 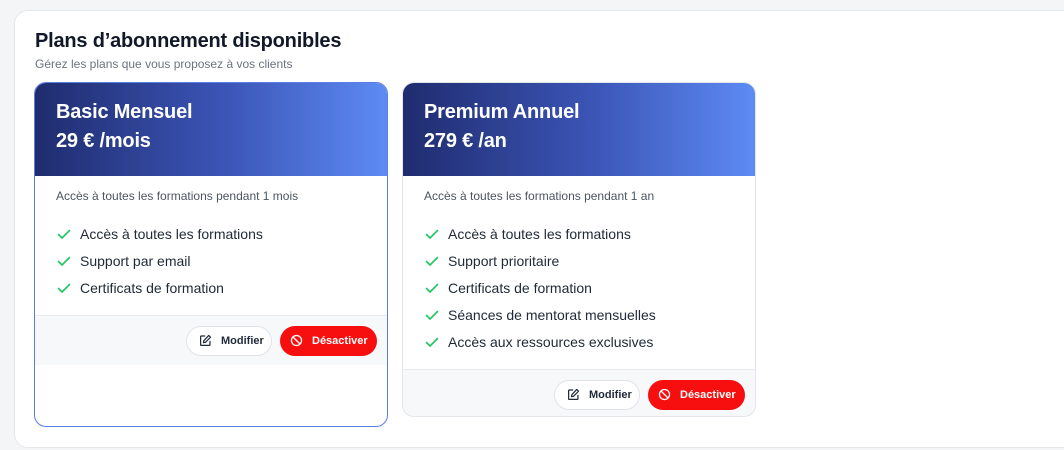 I want to click on plan-price: 279 € /an, so click(x=465, y=141).